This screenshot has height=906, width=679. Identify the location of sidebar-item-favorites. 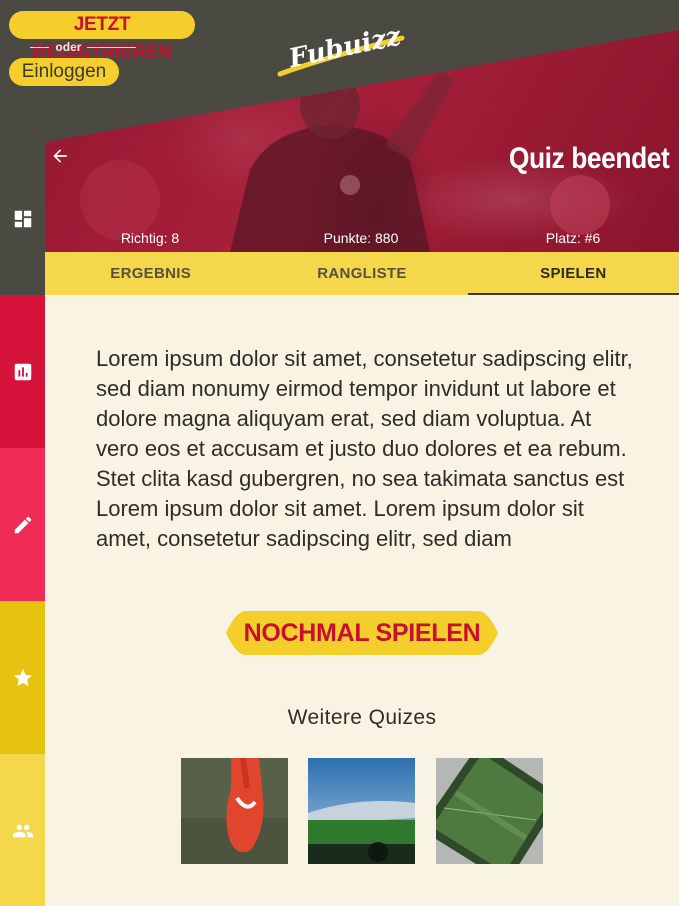
(22, 677).